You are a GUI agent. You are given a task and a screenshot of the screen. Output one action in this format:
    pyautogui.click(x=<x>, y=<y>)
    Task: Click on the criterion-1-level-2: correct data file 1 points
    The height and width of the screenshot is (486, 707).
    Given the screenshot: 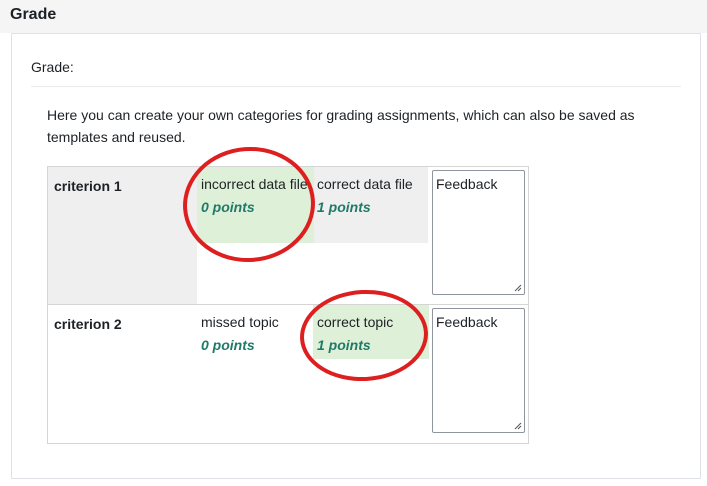 What is the action you would take?
    pyautogui.click(x=371, y=205)
    